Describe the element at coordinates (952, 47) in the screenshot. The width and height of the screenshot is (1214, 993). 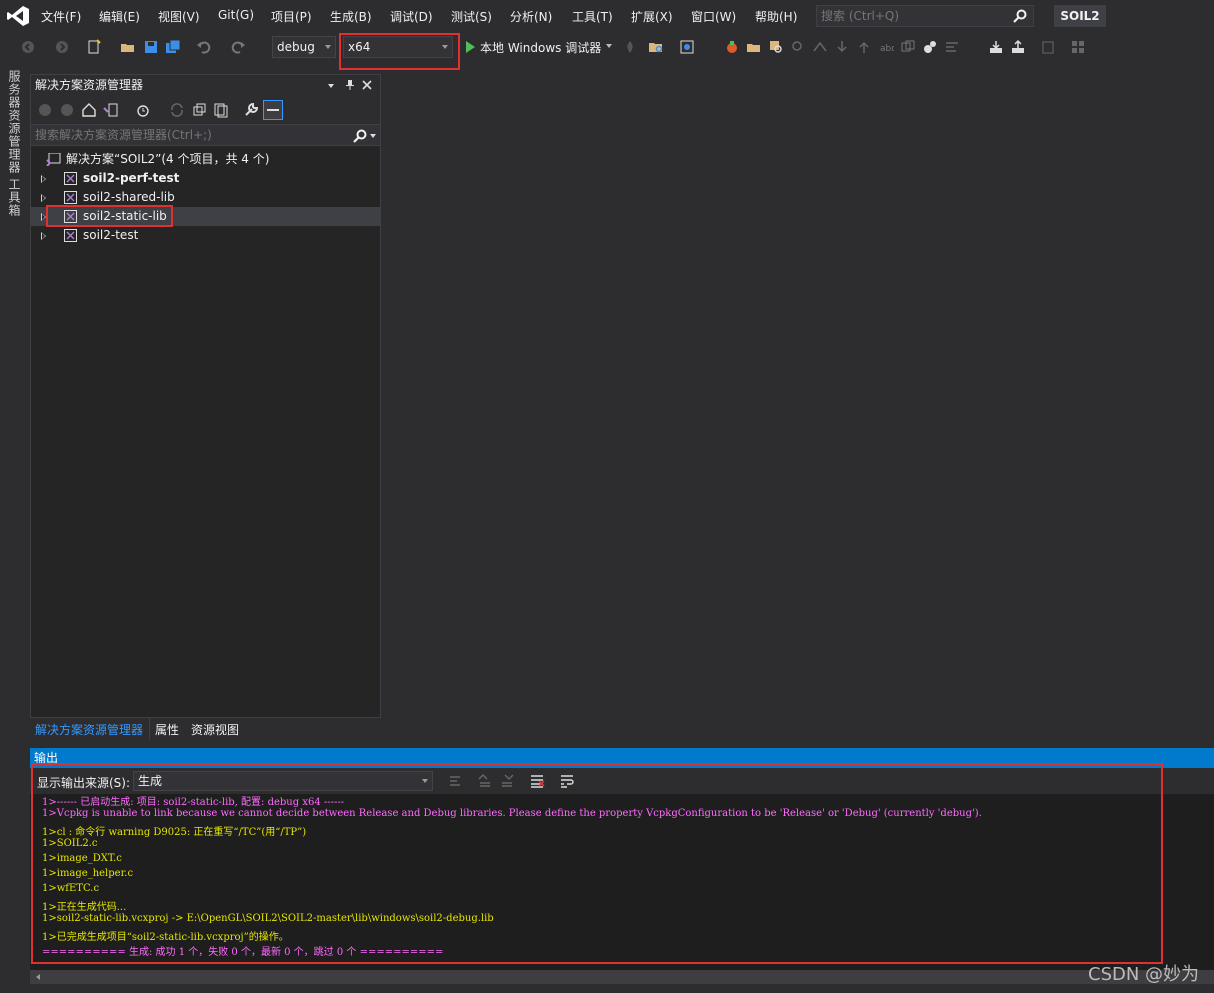
I see `comment-icon` at that location.